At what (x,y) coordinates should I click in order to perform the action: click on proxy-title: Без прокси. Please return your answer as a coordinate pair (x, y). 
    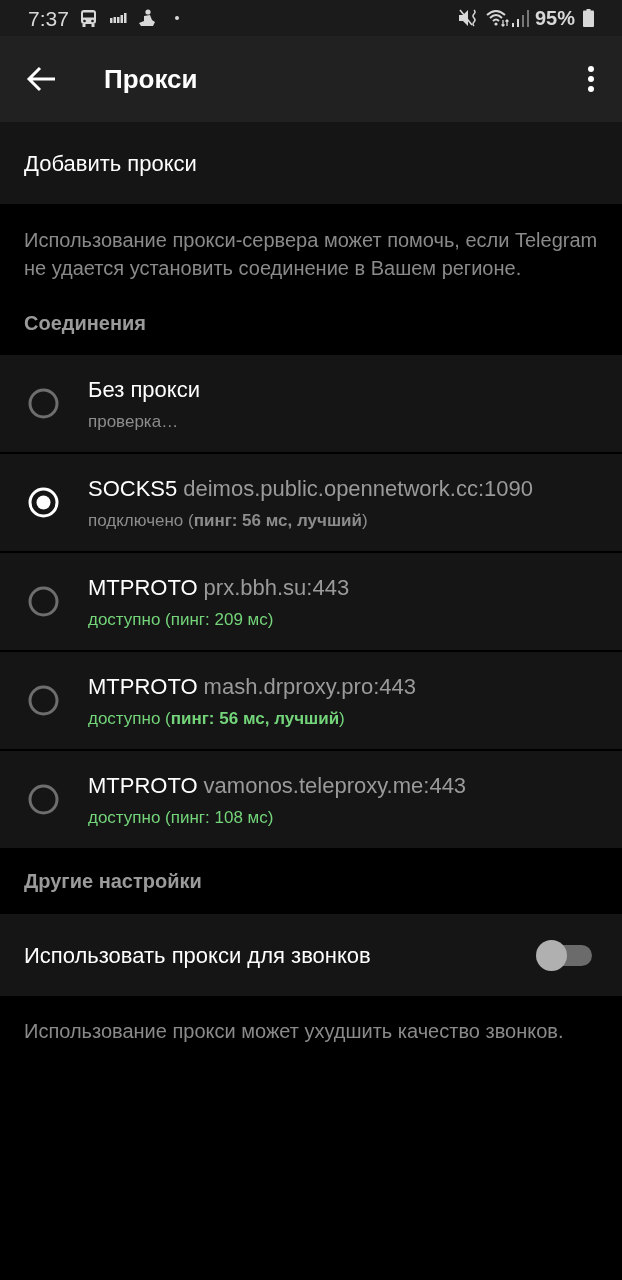
    Looking at the image, I should click on (144, 389).